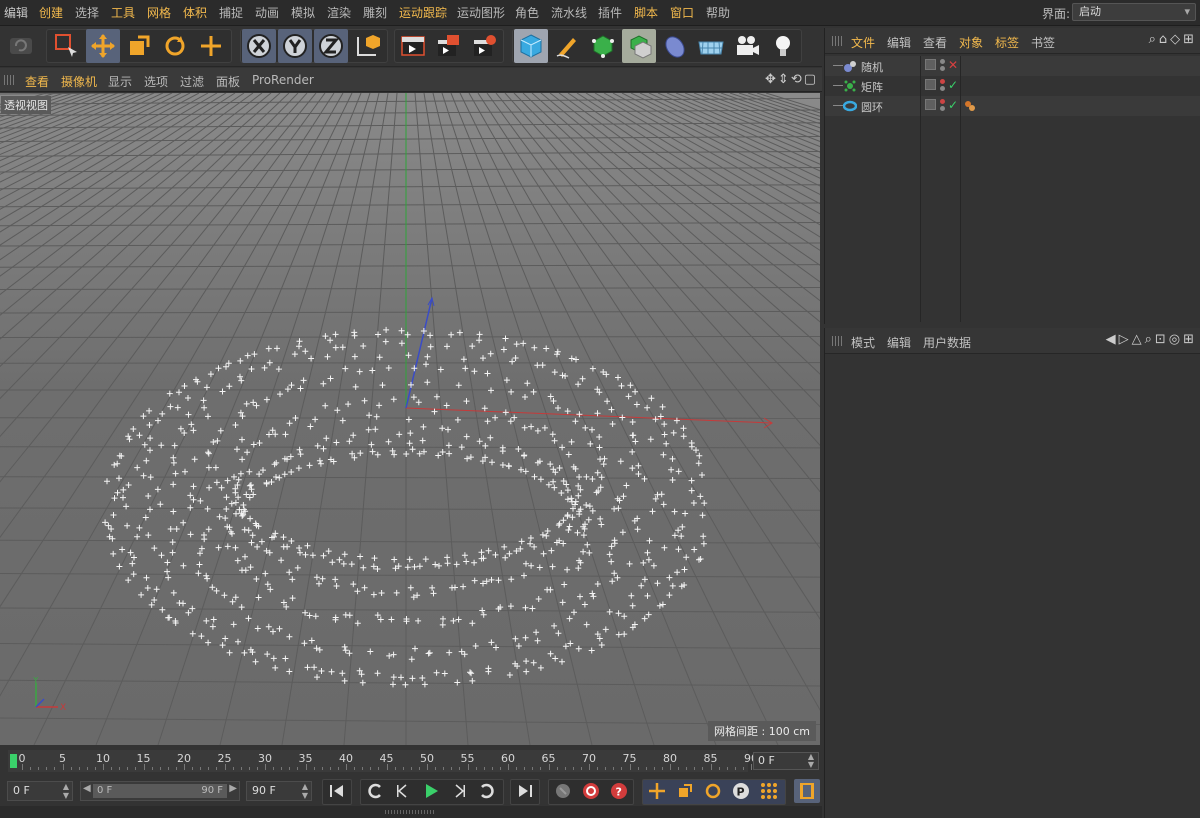 The height and width of the screenshot is (818, 1200). I want to click on am-menu-user-data: 用户数据, so click(947, 342).